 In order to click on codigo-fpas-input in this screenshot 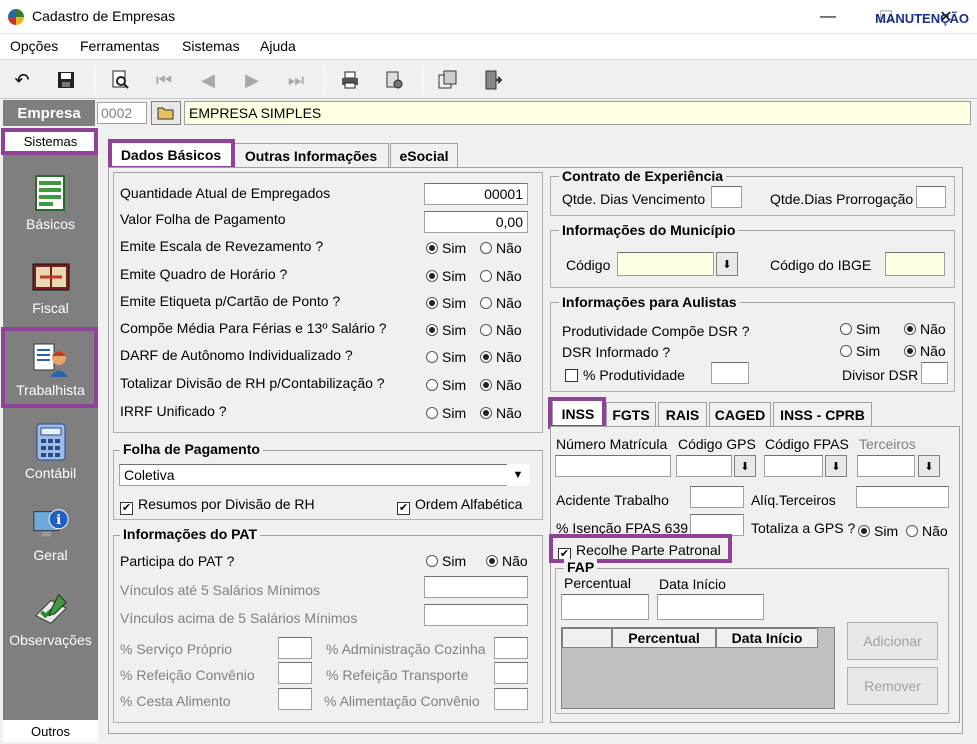, I will do `click(793, 466)`.